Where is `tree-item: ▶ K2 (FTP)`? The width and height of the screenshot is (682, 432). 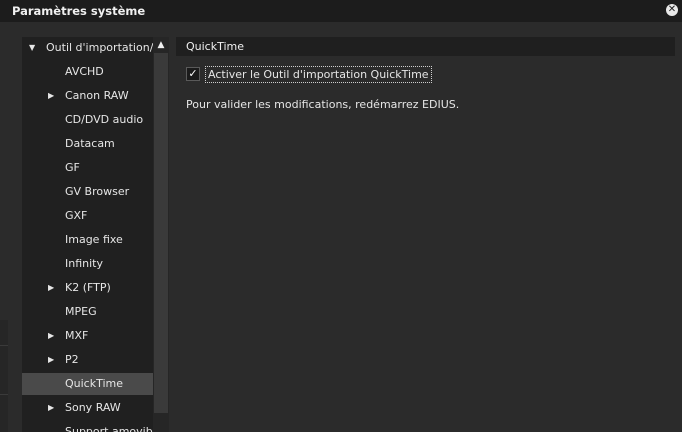 tree-item: ▶ K2 (FTP) is located at coordinates (87, 288).